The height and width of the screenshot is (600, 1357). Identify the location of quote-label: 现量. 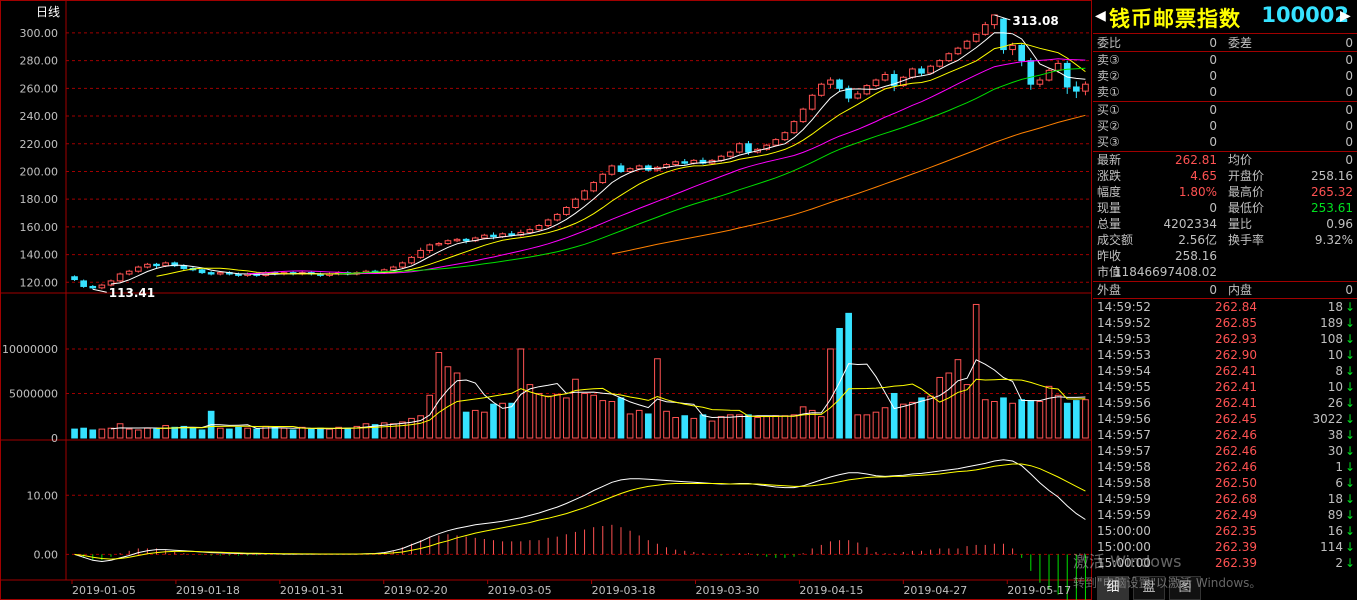
(1109, 208).